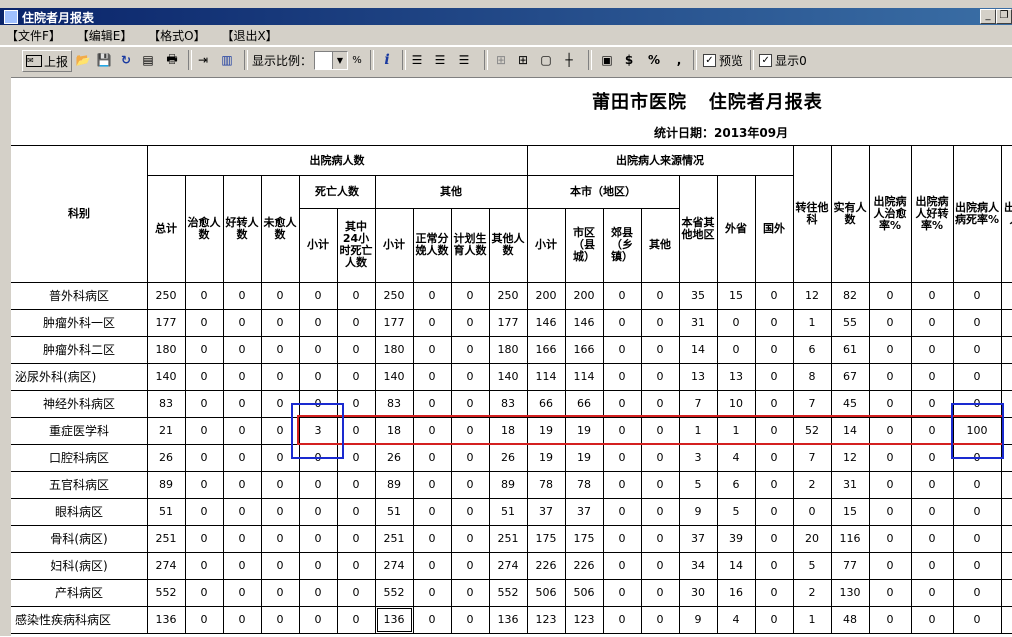  Describe the element at coordinates (249, 35) in the screenshot. I see `menu-exit: 【退出X】` at that location.